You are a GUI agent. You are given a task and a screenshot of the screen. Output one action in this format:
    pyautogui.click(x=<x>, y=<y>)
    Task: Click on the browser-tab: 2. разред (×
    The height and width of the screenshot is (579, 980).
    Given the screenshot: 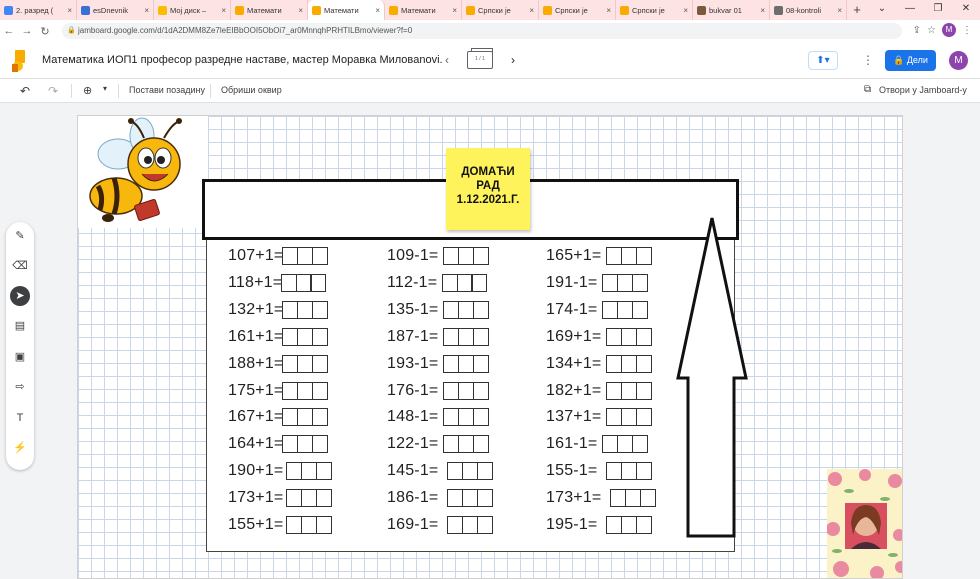 What is the action you would take?
    pyautogui.click(x=38, y=10)
    